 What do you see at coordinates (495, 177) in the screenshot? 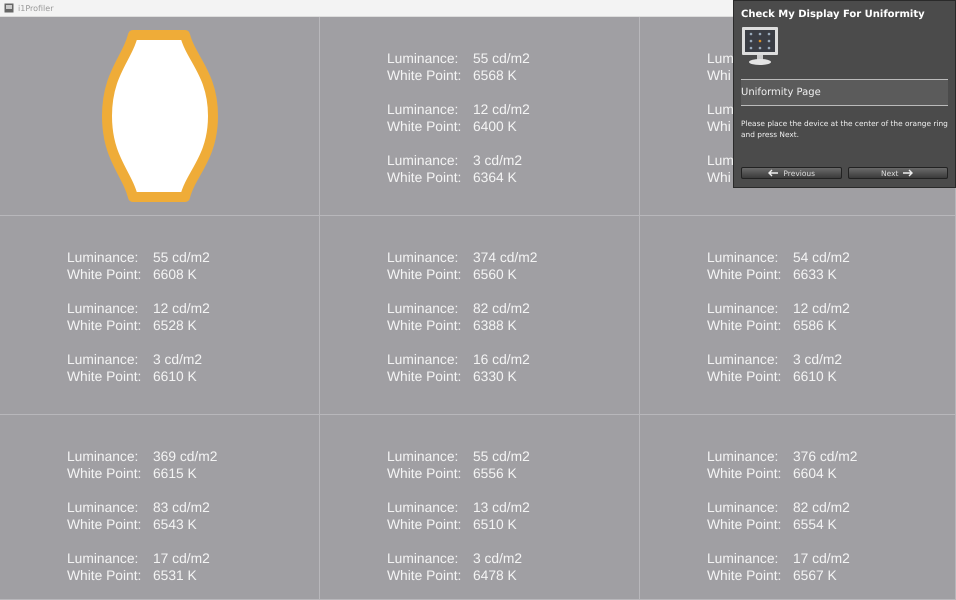
I see `color-temperature-value: 6364 K` at bounding box center [495, 177].